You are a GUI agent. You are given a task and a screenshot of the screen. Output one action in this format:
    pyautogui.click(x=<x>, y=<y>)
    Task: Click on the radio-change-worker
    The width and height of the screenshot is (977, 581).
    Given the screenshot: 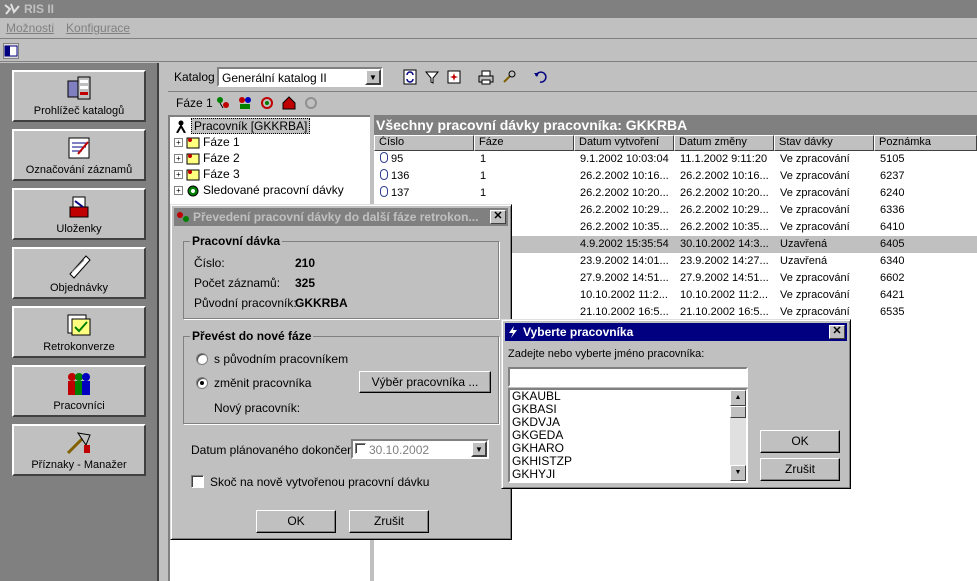 What is the action you would take?
    pyautogui.click(x=202, y=383)
    